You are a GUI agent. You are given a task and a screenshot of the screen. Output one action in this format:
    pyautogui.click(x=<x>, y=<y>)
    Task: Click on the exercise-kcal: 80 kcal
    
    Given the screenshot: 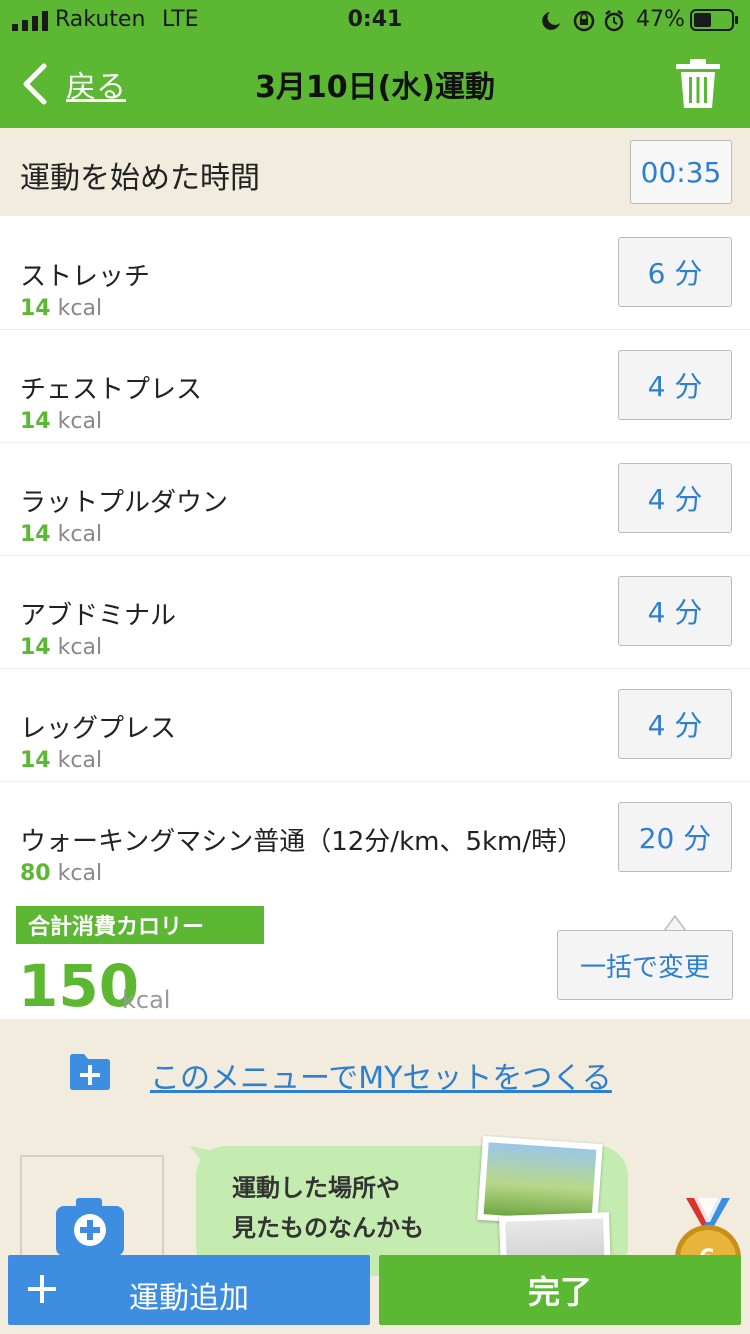 What is the action you would take?
    pyautogui.click(x=61, y=873)
    